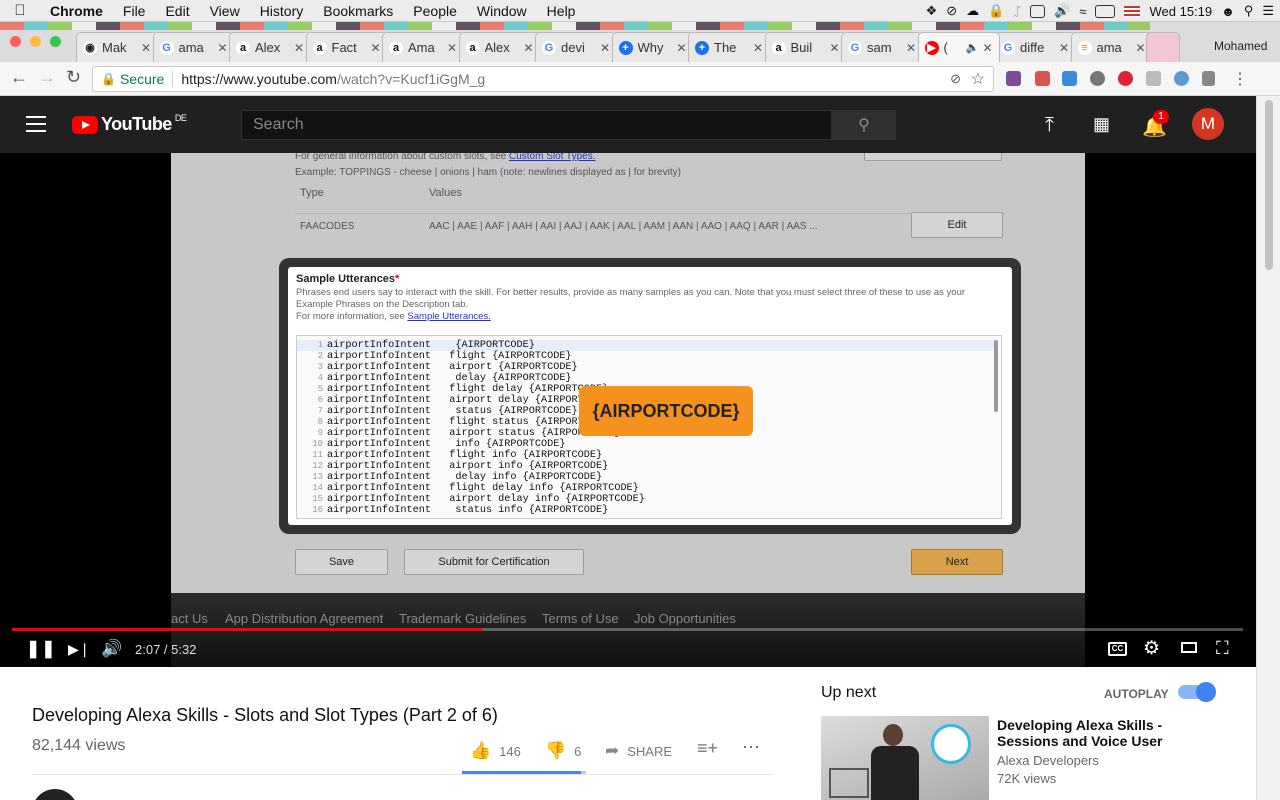 The width and height of the screenshot is (1280, 800). What do you see at coordinates (177, 11) in the screenshot?
I see `menu-edit: Edit` at bounding box center [177, 11].